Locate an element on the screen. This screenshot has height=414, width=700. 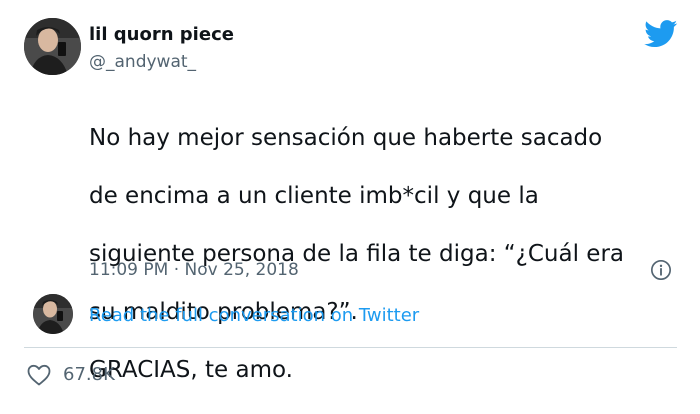
tweet-timestamp: 11:09 PM · Nov 25, 2018 is located at coordinates (194, 270).